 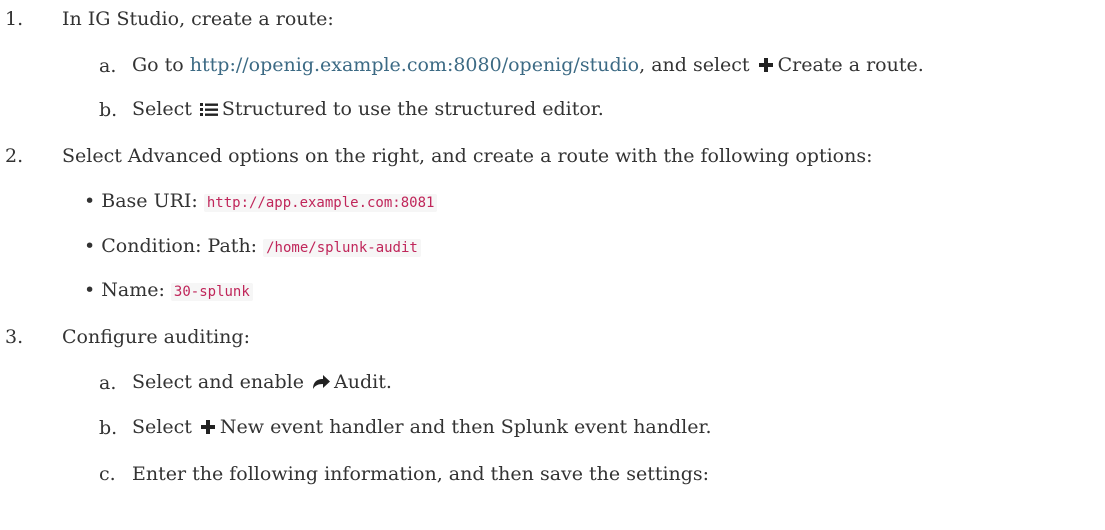 I want to click on step-text: Configure auditing:, so click(x=156, y=337).